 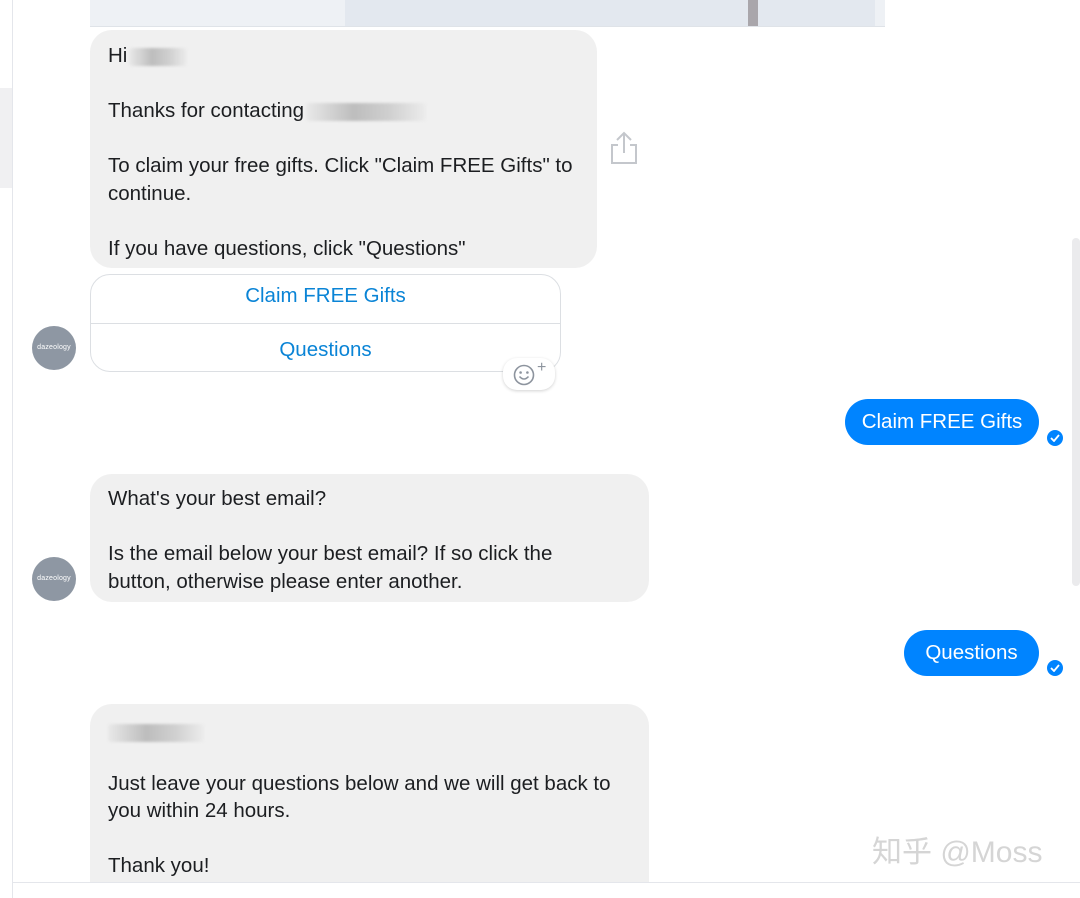 What do you see at coordinates (624, 148) in the screenshot?
I see `share-icon` at bounding box center [624, 148].